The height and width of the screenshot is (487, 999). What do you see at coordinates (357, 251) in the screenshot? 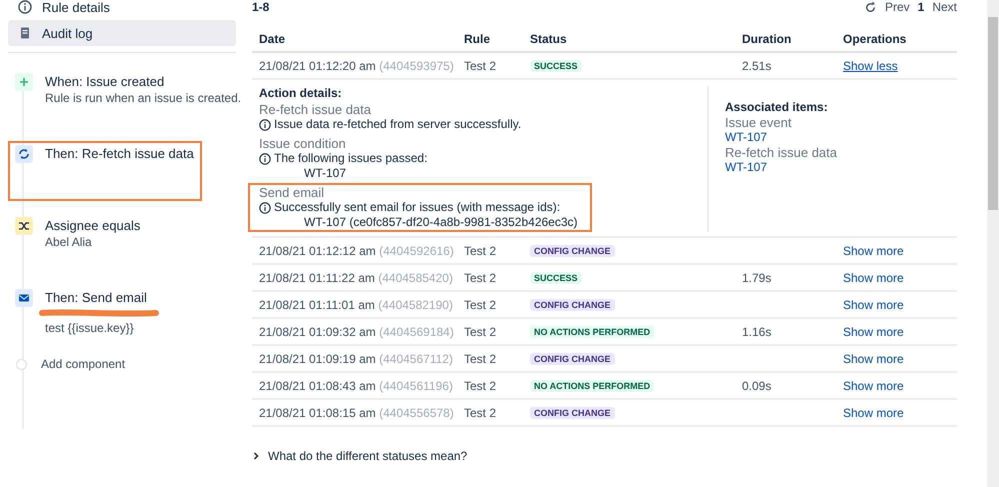
I see `date-cell-text: 21/08/21 01:12:12 am (4404592616)` at bounding box center [357, 251].